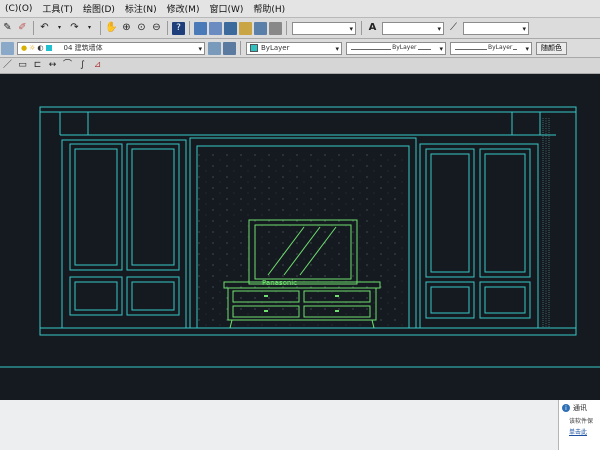 The width and height of the screenshot is (600, 450). Describe the element at coordinates (7, 65) in the screenshot. I see `line-icon: ／` at that location.